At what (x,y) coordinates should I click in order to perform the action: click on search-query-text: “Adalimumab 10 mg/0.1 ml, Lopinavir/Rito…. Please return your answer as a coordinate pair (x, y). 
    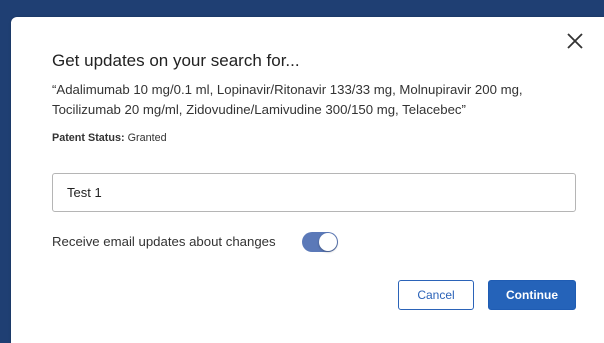
    Looking at the image, I should click on (287, 99).